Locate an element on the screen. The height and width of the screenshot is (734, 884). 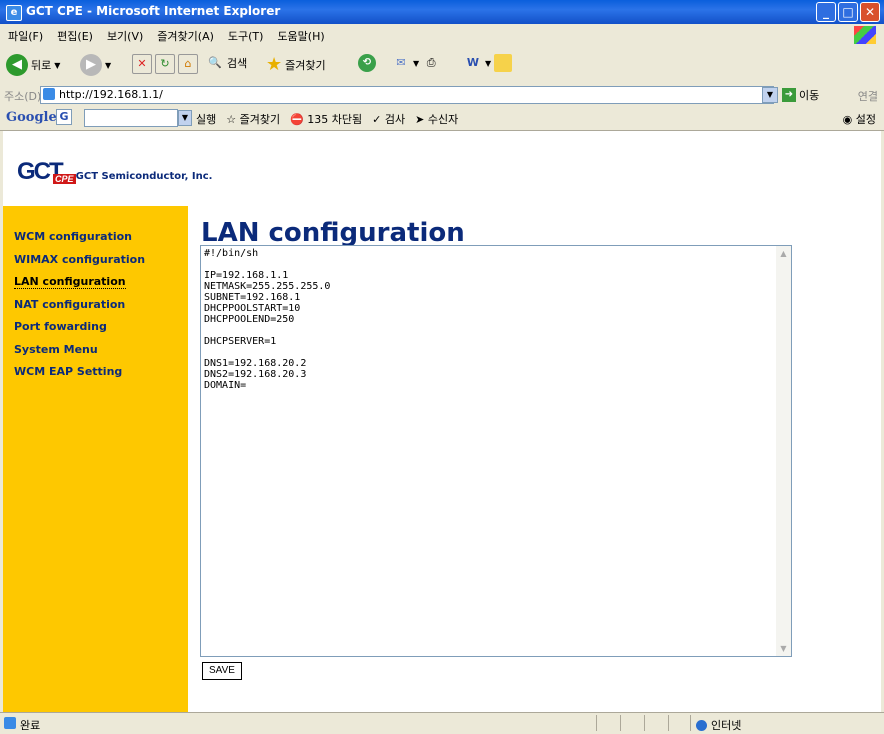
search-label: 검색 is located at coordinates (237, 63).